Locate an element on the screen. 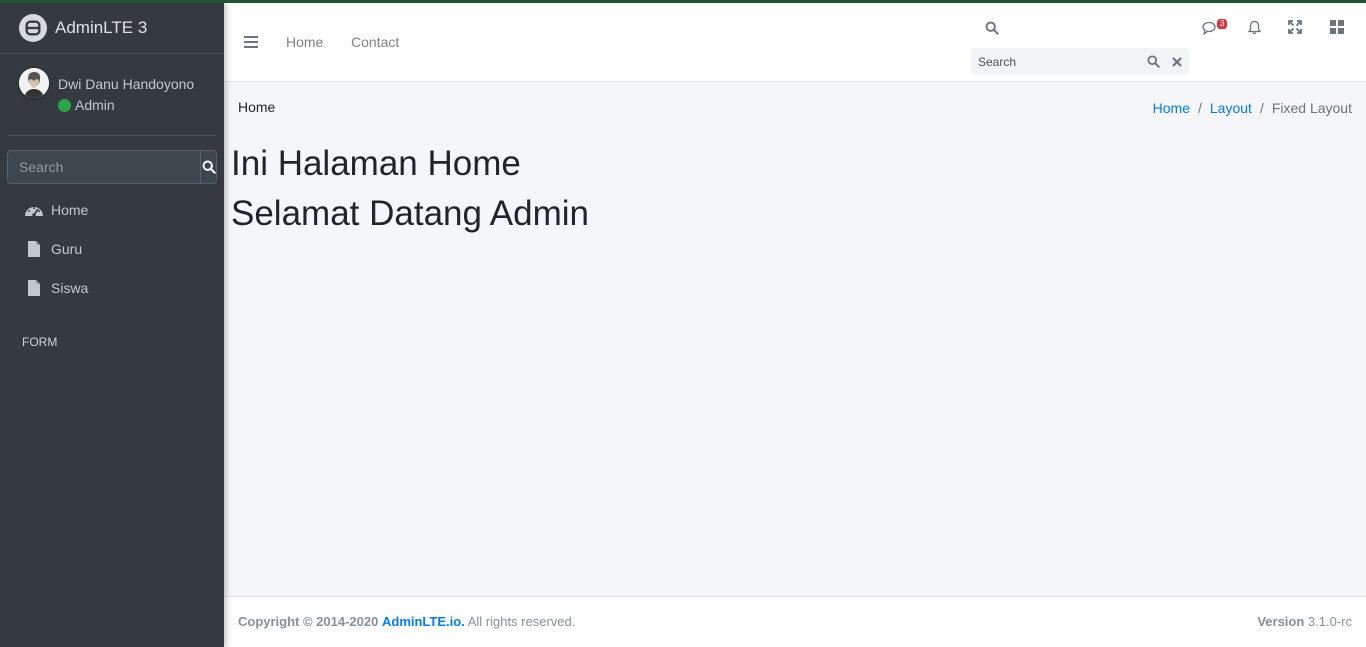 Image resolution: width=1366 pixels, height=647 pixels. adminlte-link: AdminLTE.io. is located at coordinates (423, 621).